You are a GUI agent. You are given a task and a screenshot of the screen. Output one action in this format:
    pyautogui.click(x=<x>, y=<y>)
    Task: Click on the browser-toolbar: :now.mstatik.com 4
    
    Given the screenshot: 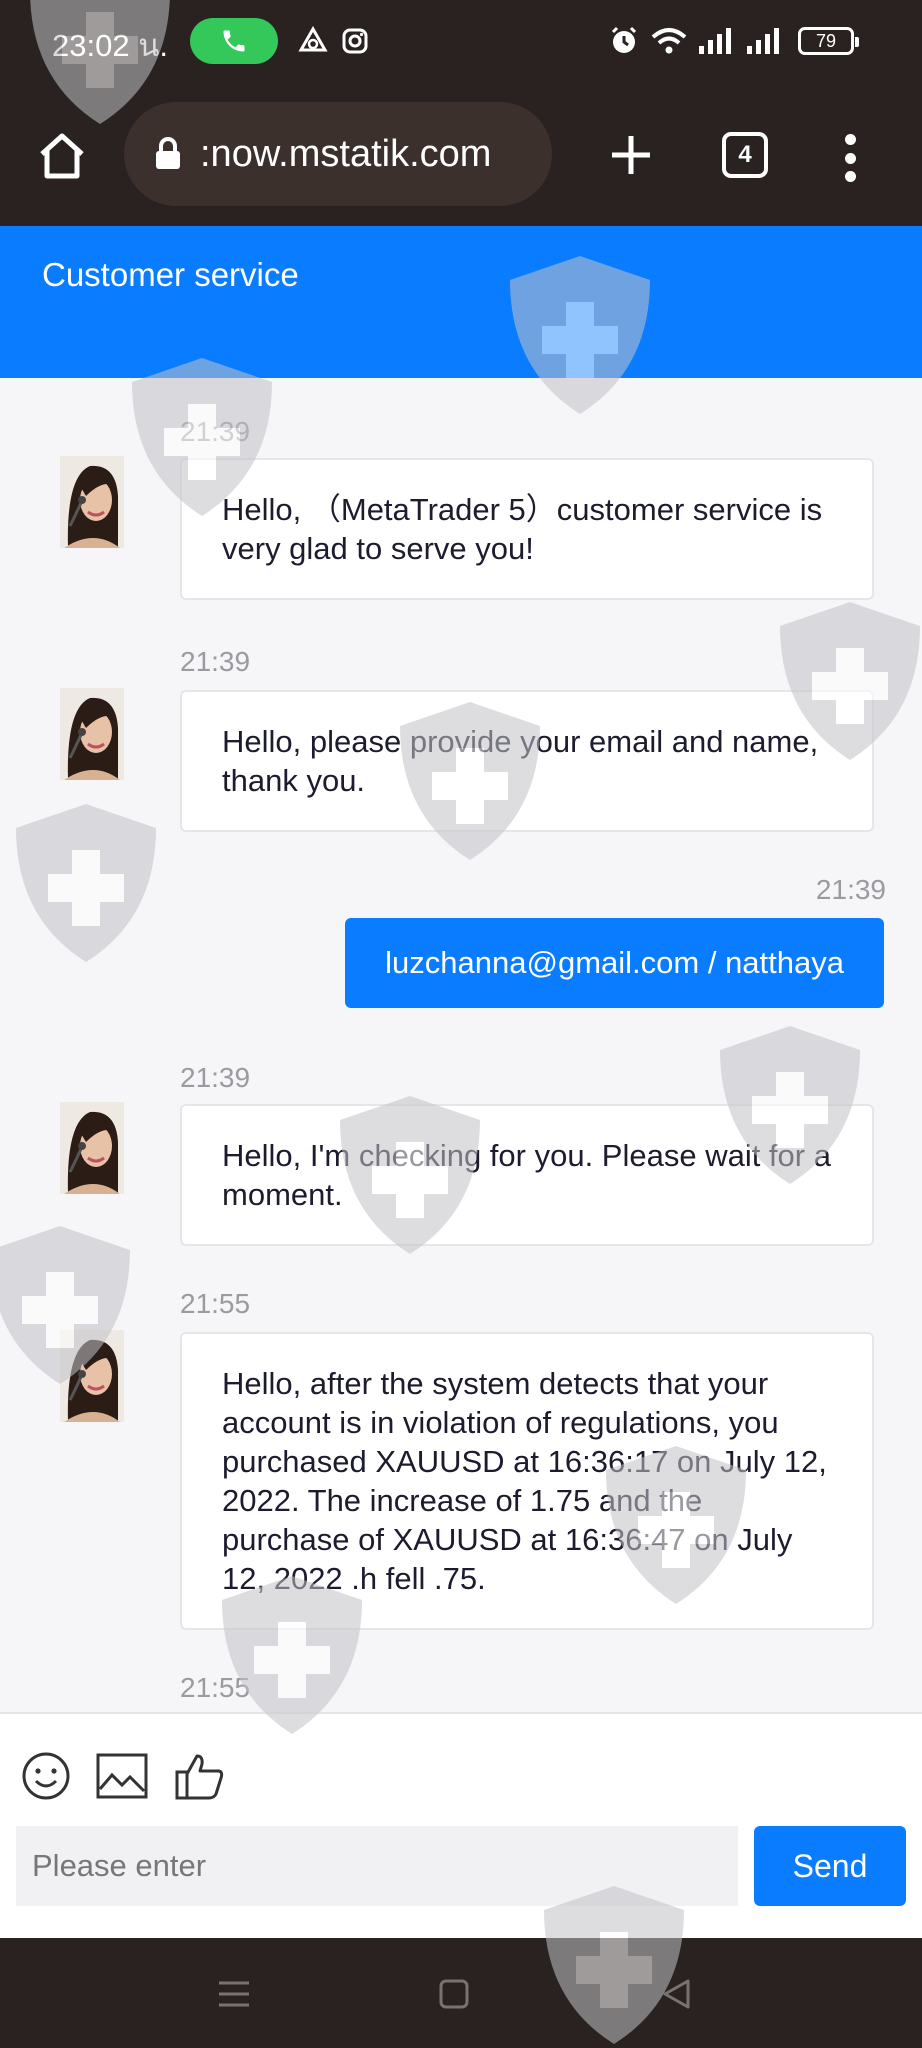 What is the action you would take?
    pyautogui.click(x=461, y=155)
    